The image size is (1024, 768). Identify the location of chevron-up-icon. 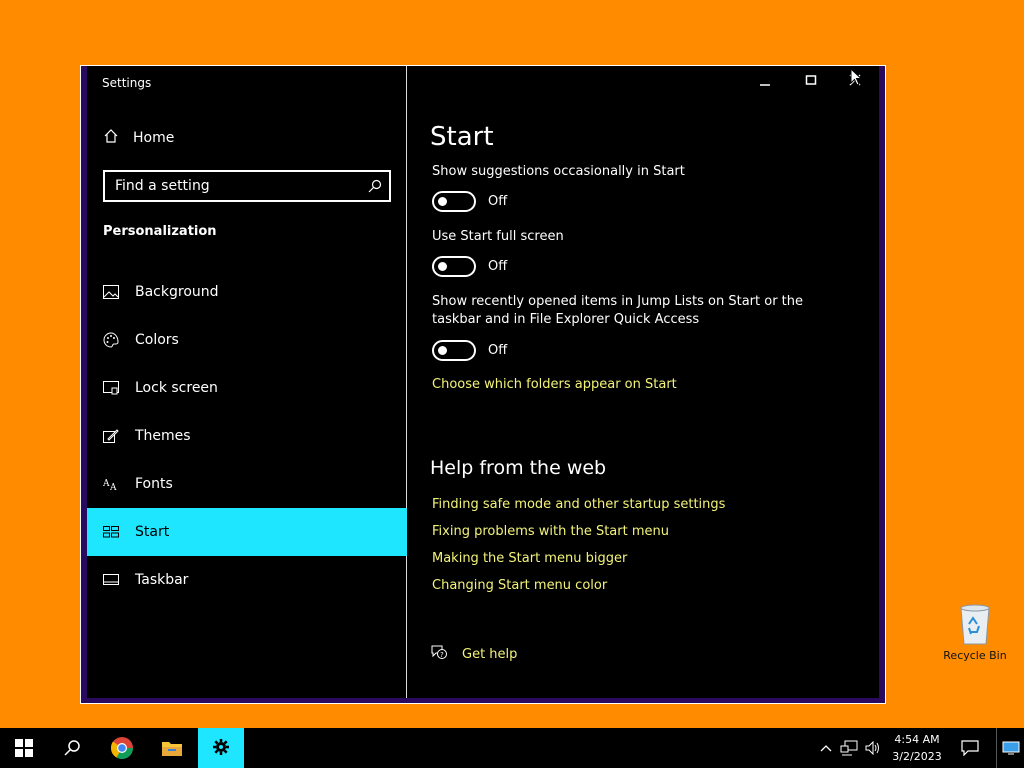
(826, 748).